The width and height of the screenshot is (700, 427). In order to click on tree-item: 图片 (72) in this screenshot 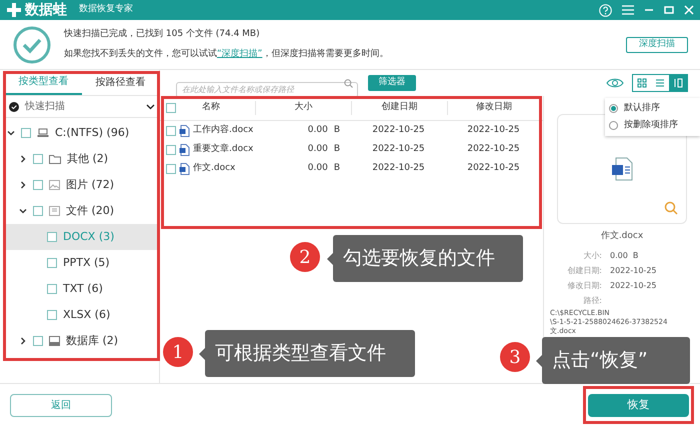, I will do `click(82, 185)`.